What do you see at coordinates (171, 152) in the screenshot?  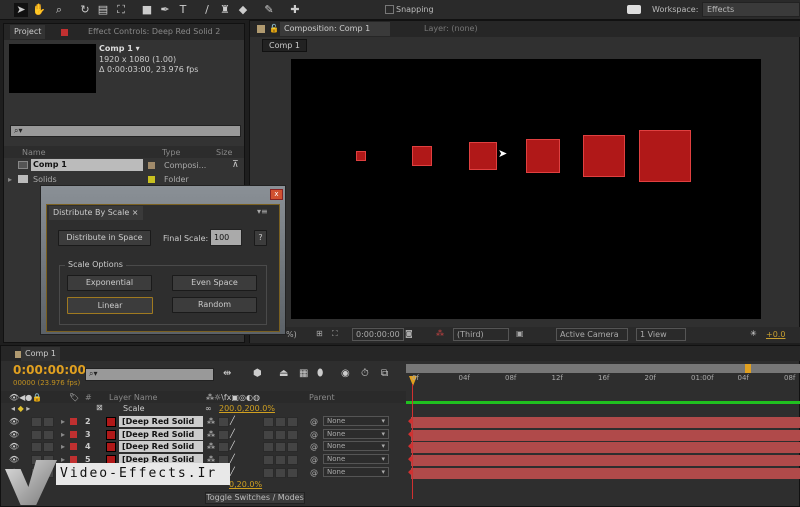 I see `column-type: Type` at bounding box center [171, 152].